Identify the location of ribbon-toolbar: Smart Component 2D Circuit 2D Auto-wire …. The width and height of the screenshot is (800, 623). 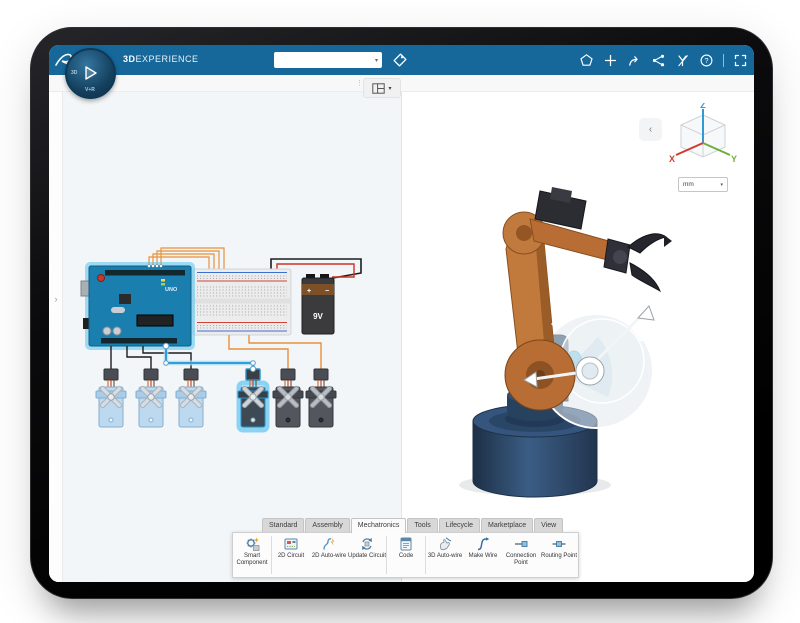
(405, 555).